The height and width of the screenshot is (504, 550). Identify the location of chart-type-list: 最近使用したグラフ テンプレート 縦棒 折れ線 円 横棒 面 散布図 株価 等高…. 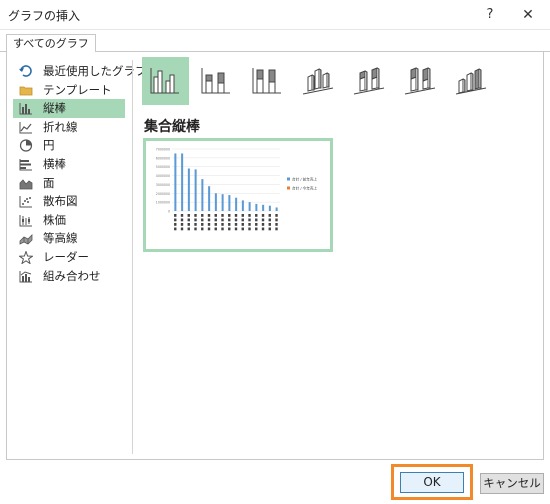
(77, 174).